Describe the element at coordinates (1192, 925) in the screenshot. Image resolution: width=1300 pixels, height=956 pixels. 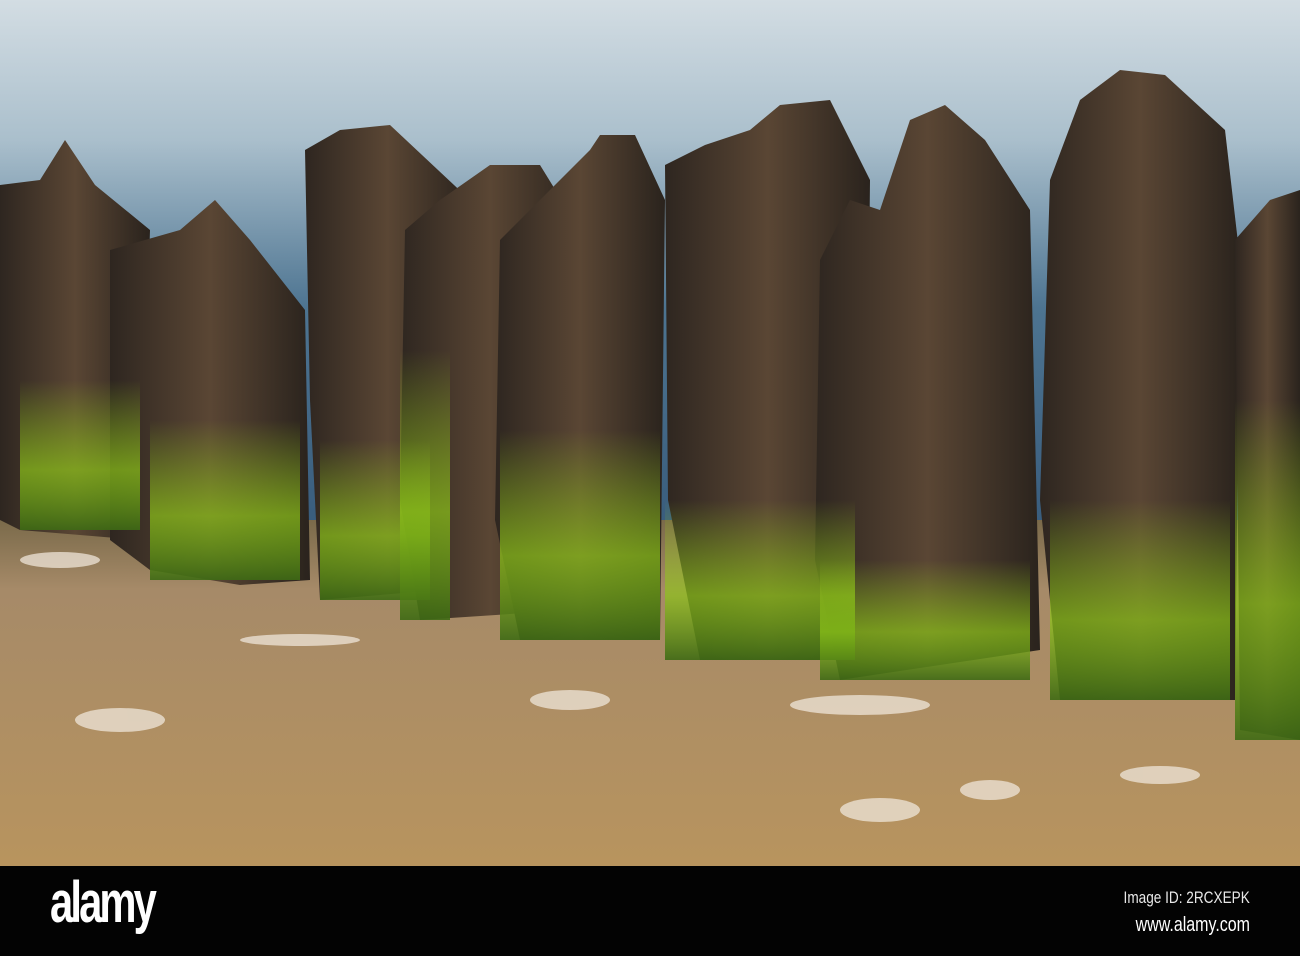
I see `website-url: www.alamy.com` at that location.